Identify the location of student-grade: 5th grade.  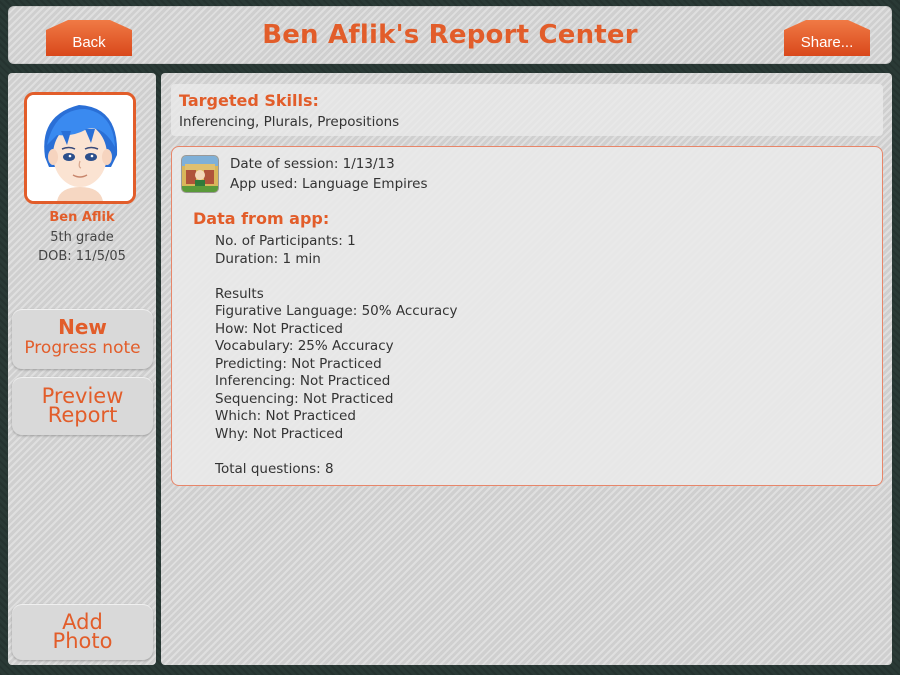
(82, 237).